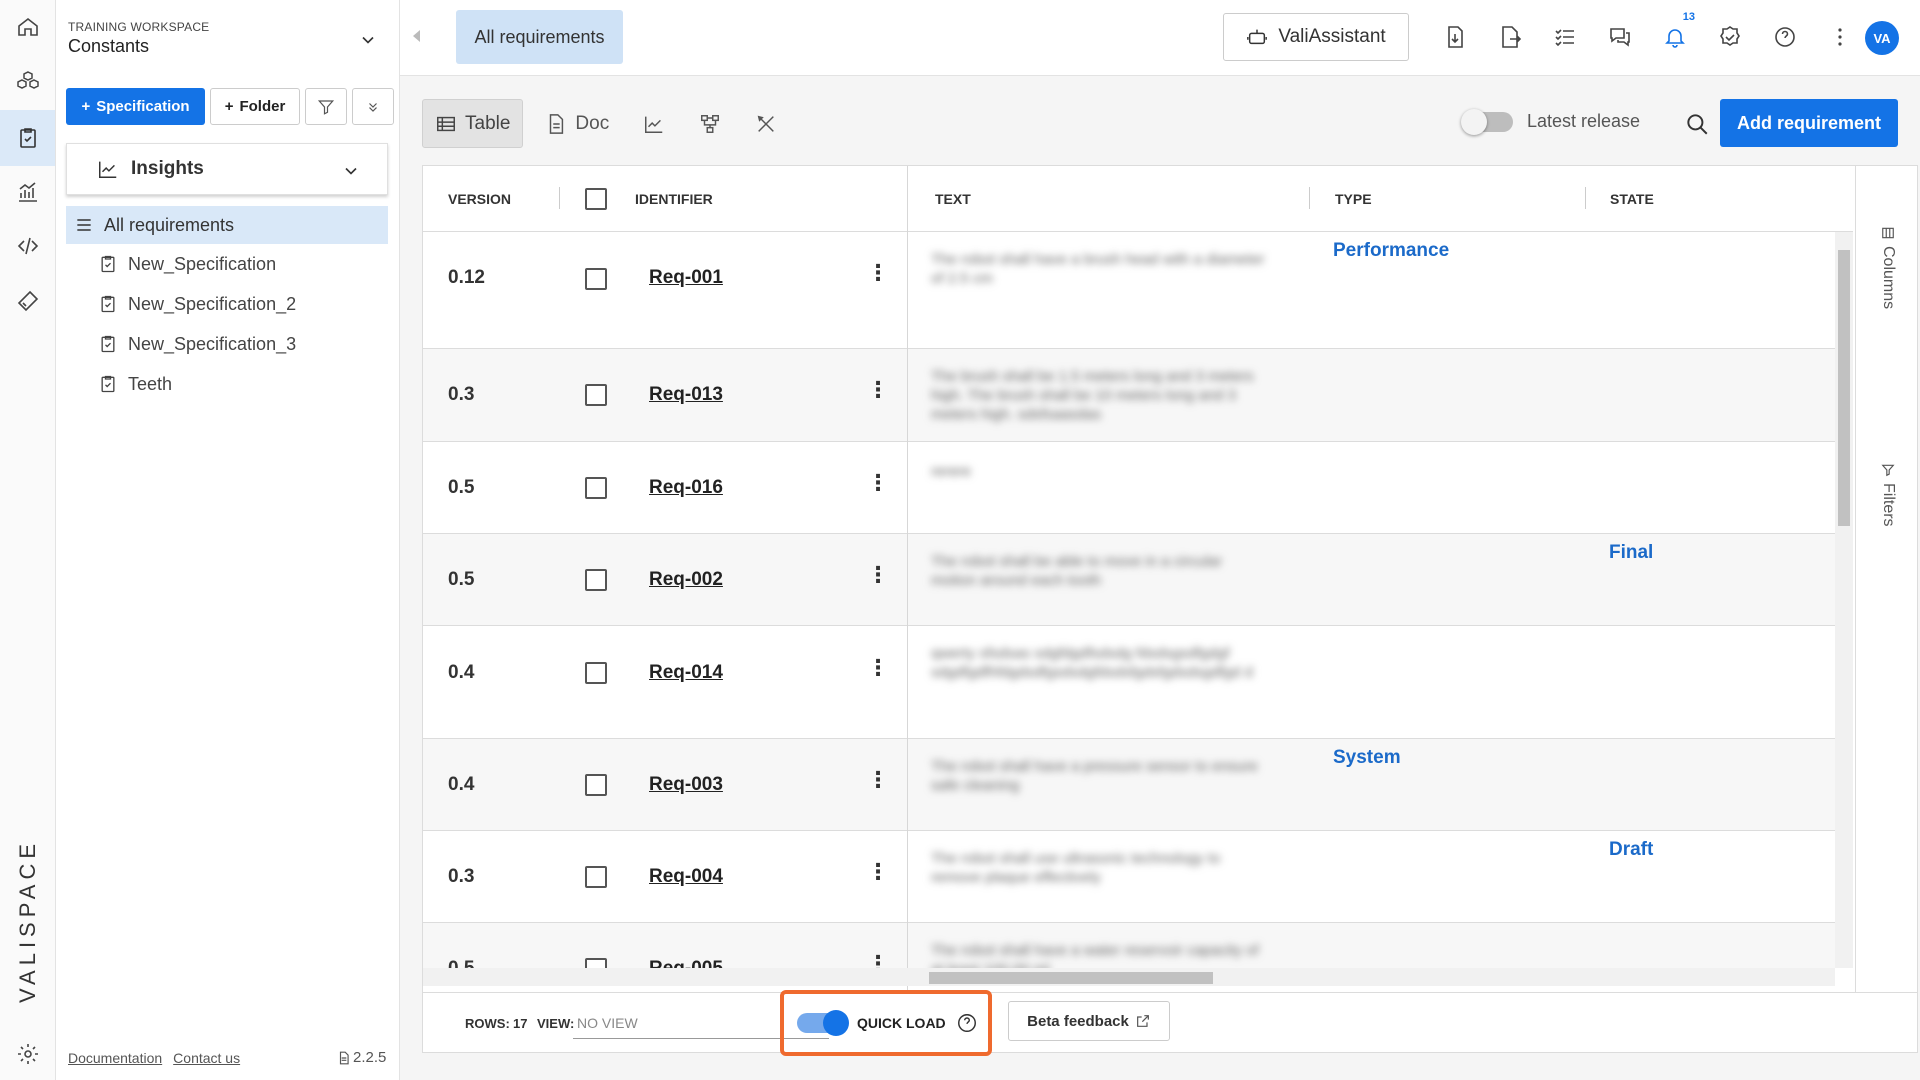 This screenshot has height=1080, width=1920. Describe the element at coordinates (416, 36) in the screenshot. I see `collapse-sidebar-icon` at that location.